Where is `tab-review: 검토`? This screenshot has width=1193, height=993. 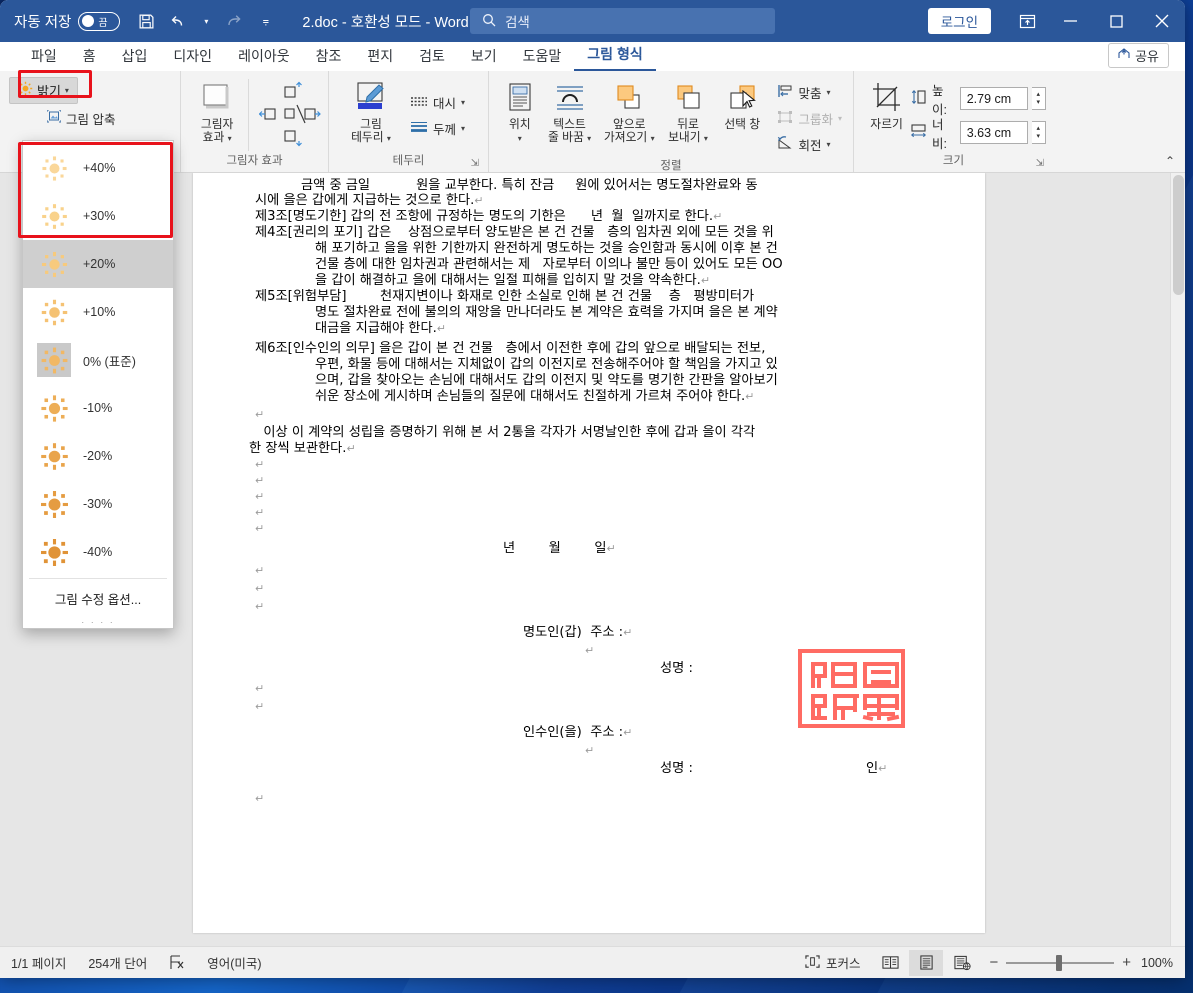 tab-review: 검토 is located at coordinates (432, 58).